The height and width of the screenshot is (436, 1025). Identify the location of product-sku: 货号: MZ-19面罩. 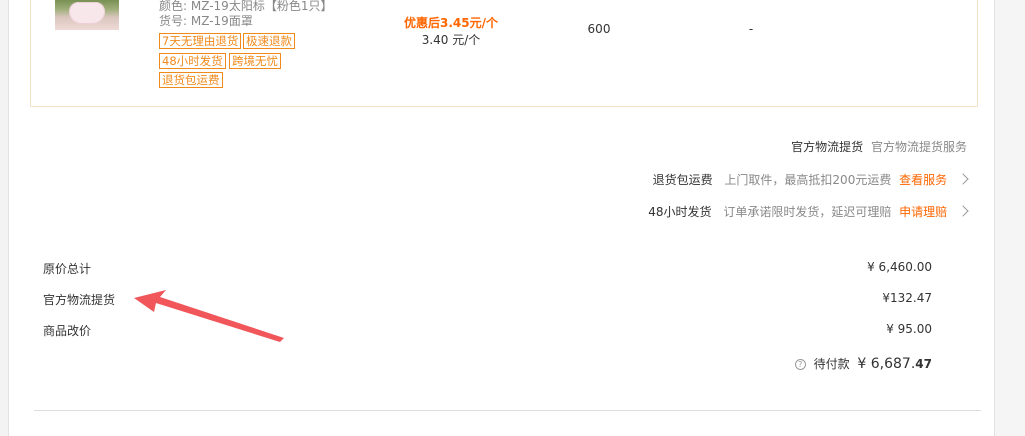
(206, 21).